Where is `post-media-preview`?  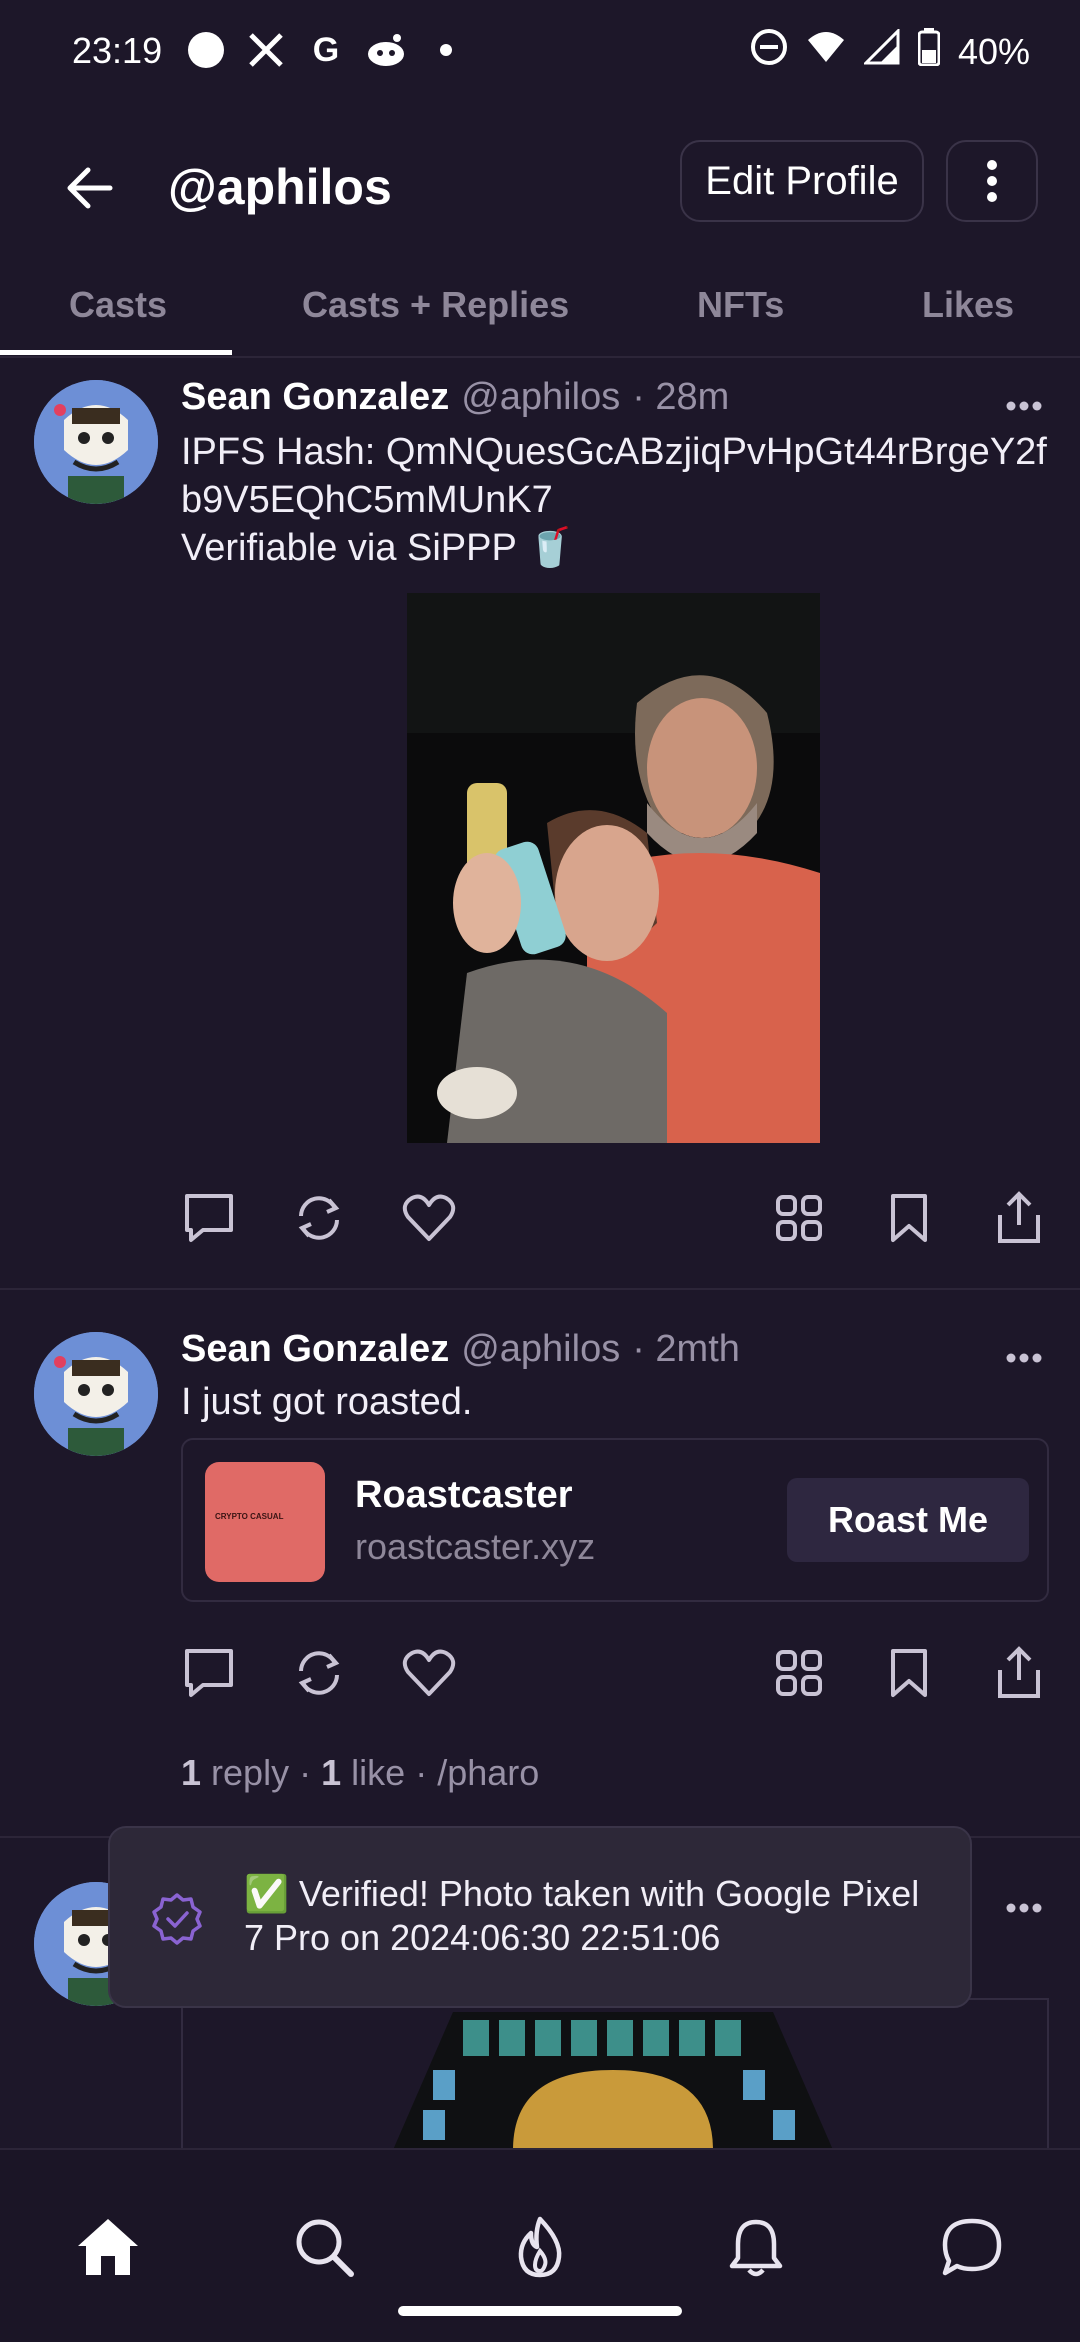 post-media-preview is located at coordinates (615, 2073).